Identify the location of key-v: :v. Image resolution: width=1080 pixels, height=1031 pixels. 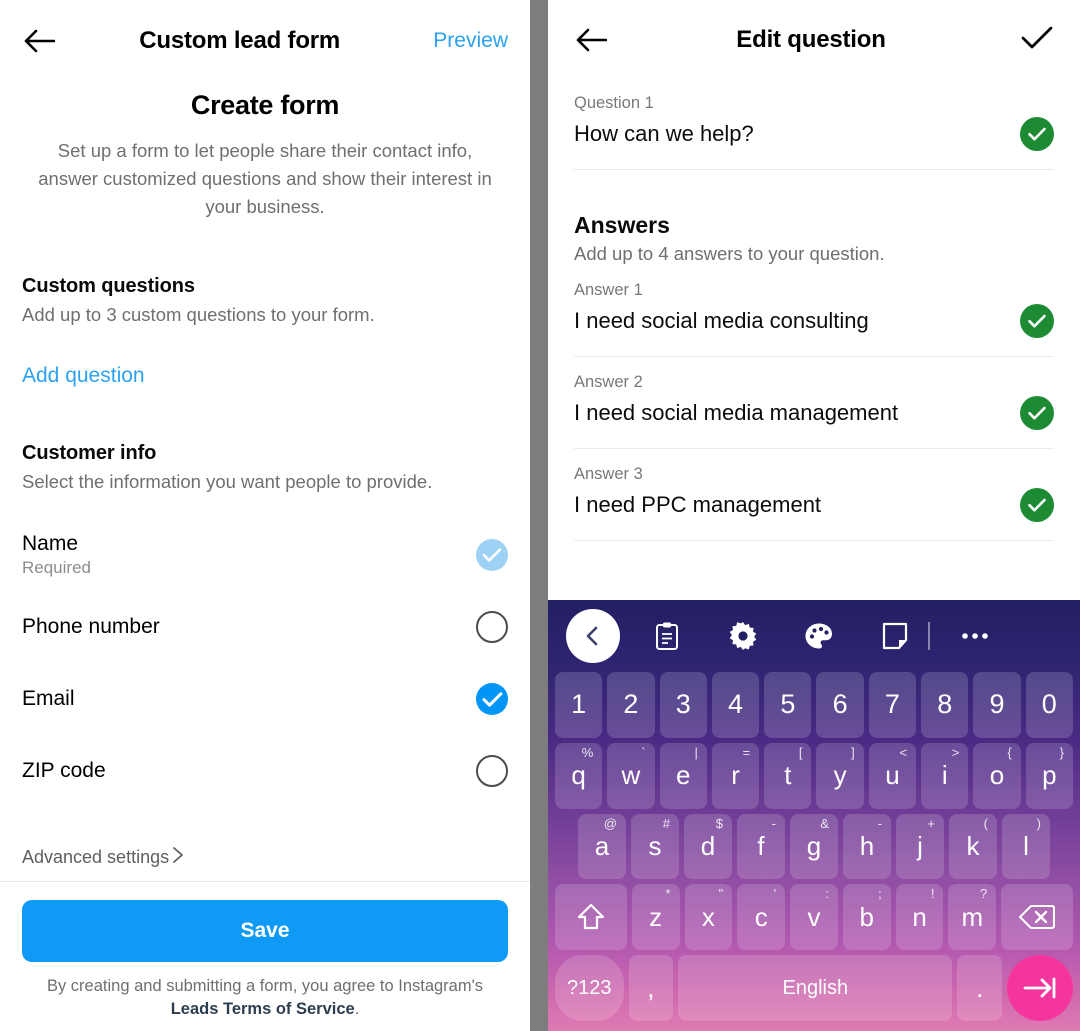
(814, 917).